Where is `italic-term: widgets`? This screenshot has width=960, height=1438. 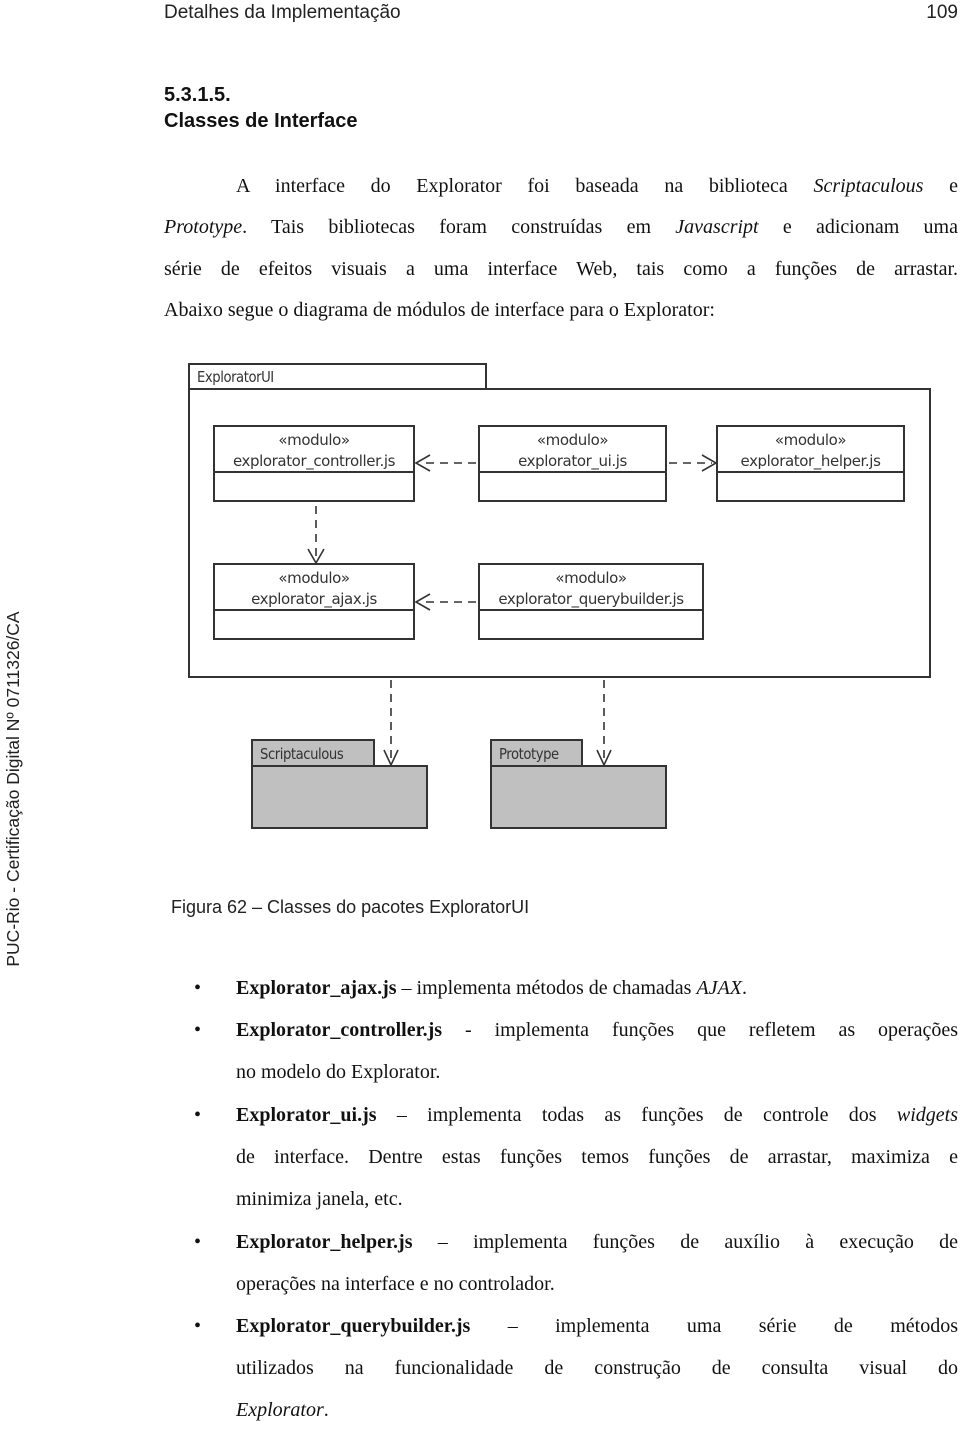 italic-term: widgets is located at coordinates (927, 1115).